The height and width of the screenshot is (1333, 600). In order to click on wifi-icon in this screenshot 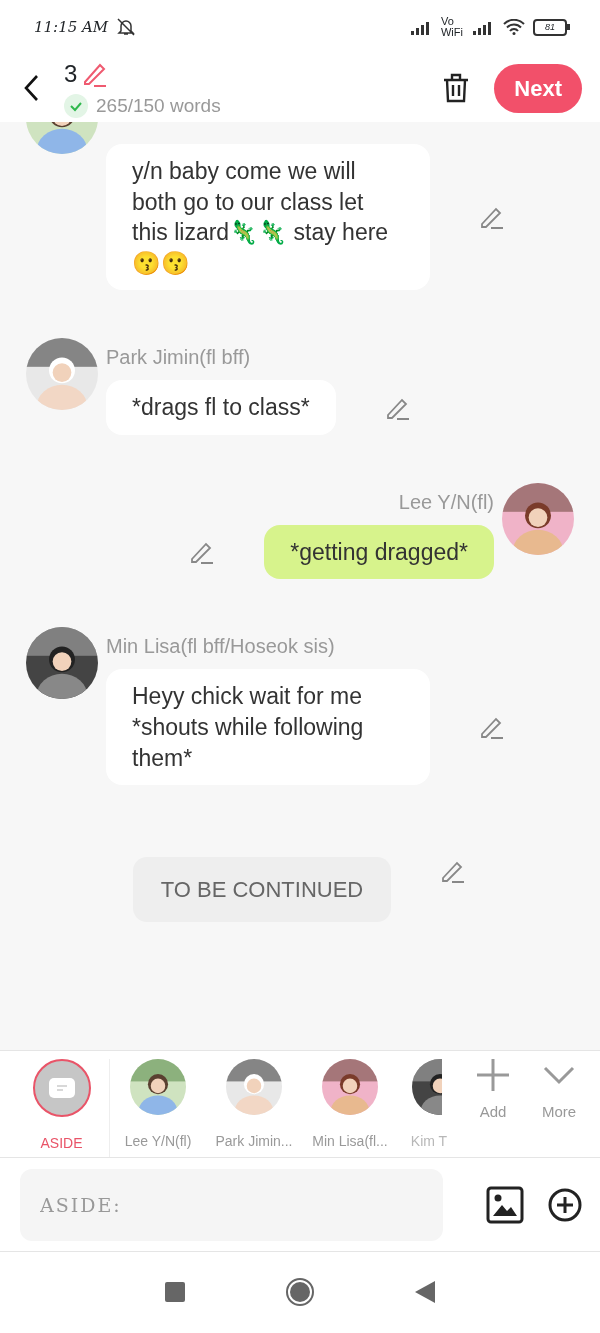, I will do `click(514, 27)`.